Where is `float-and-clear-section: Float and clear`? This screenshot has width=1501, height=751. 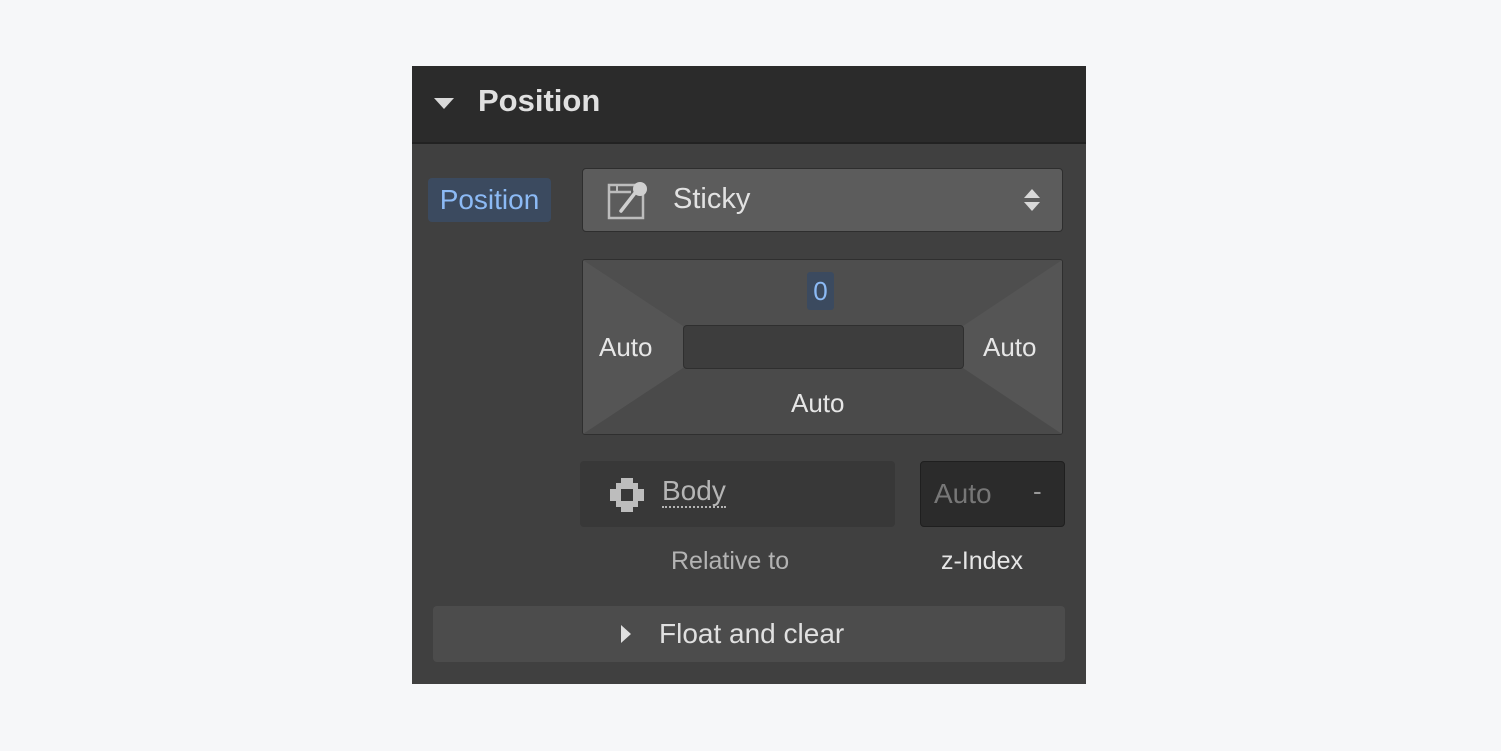 float-and-clear-section: Float and clear is located at coordinates (749, 634).